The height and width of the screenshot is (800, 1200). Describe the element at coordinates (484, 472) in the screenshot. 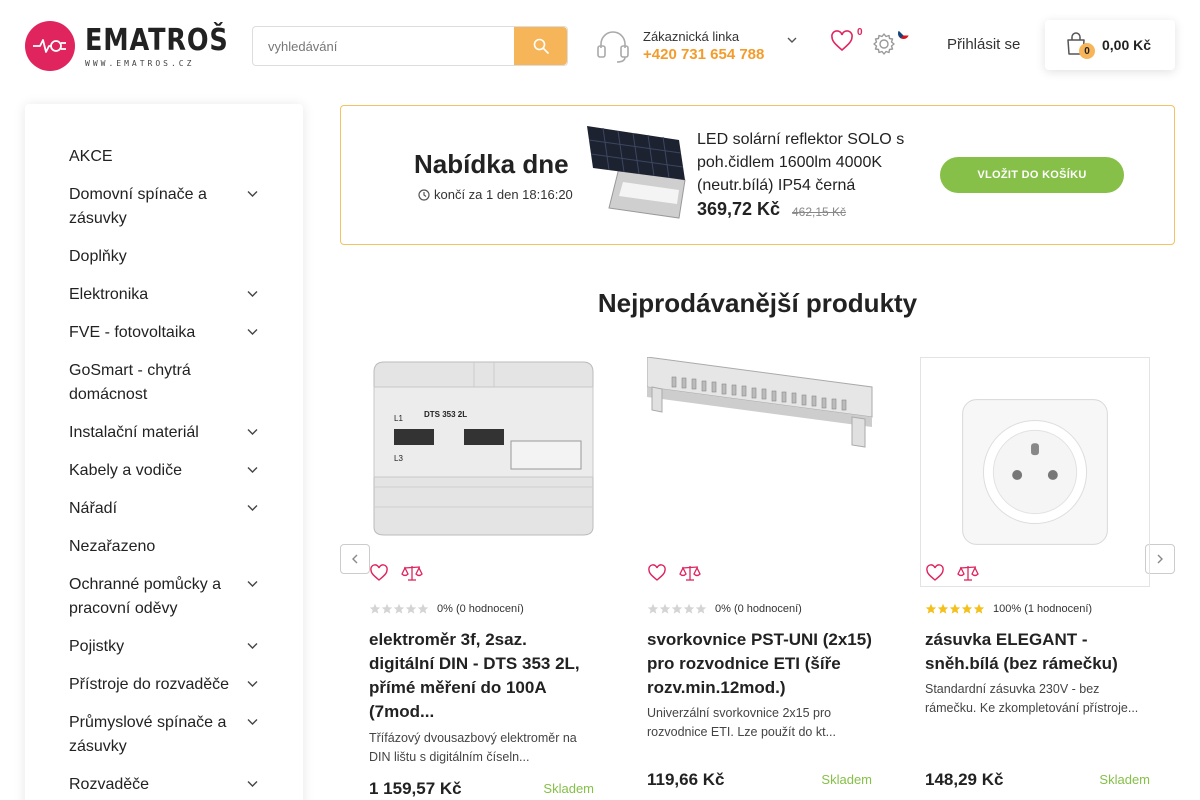

I see `electricity-meter-image: L1 L2 L3 DTS 353 2L` at that location.